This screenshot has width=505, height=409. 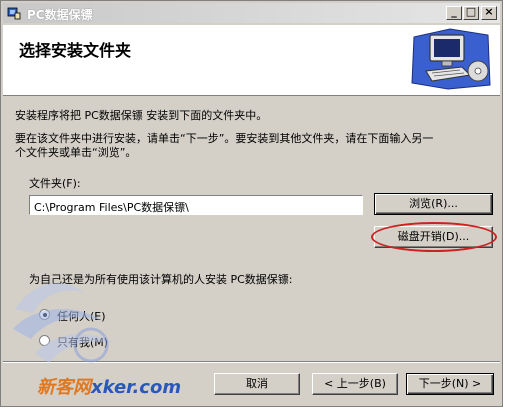 I want to click on folder-path-value: C:\Program Files\PC数据保镖\, so click(x=111, y=207).